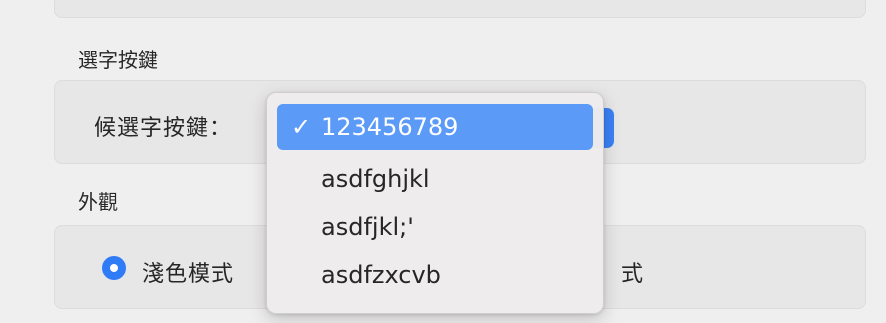  I want to click on previous-group-box, so click(460, 9).